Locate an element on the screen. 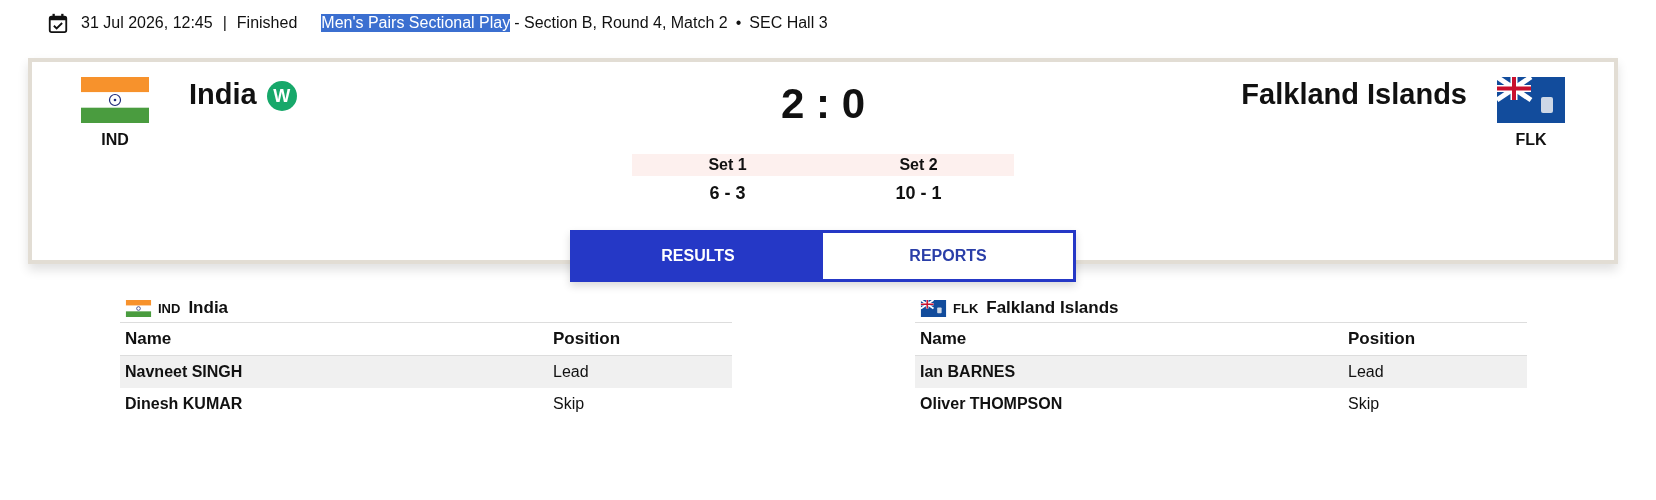 The width and height of the screenshot is (1656, 500). player-name: Dinesh KUMAR is located at coordinates (184, 404).